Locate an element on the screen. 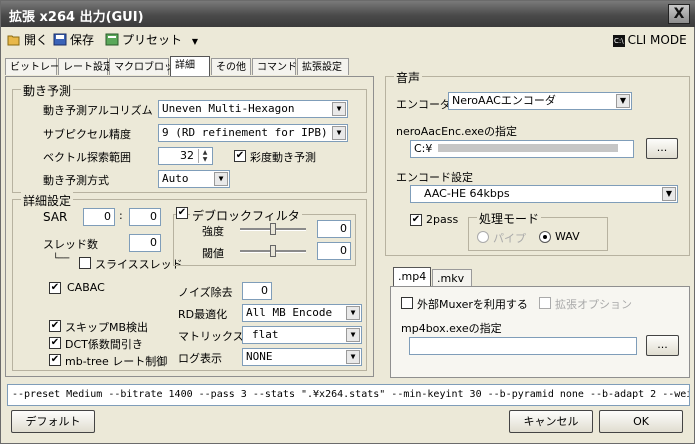 Image resolution: width=695 pixels, height=444 pixels. dct-label: DCT係数間引き is located at coordinates (104, 344).